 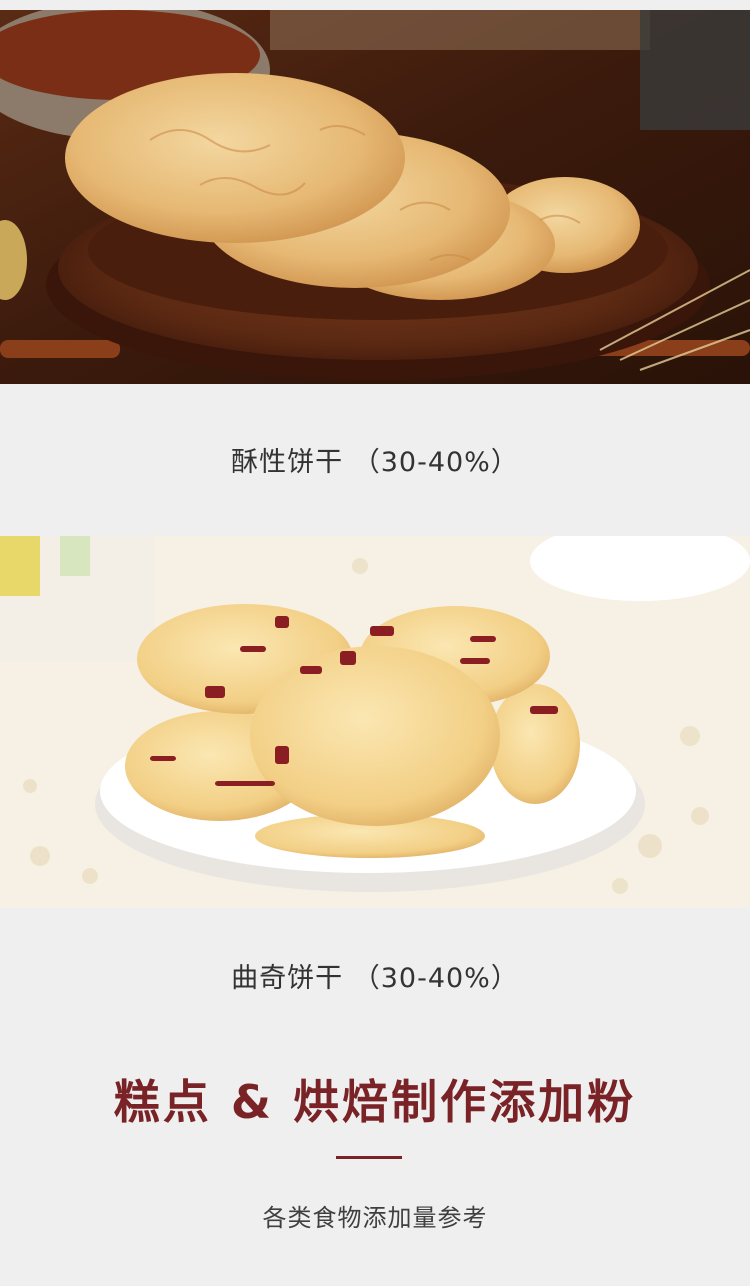 I want to click on heading-divider, so click(x=369, y=1157).